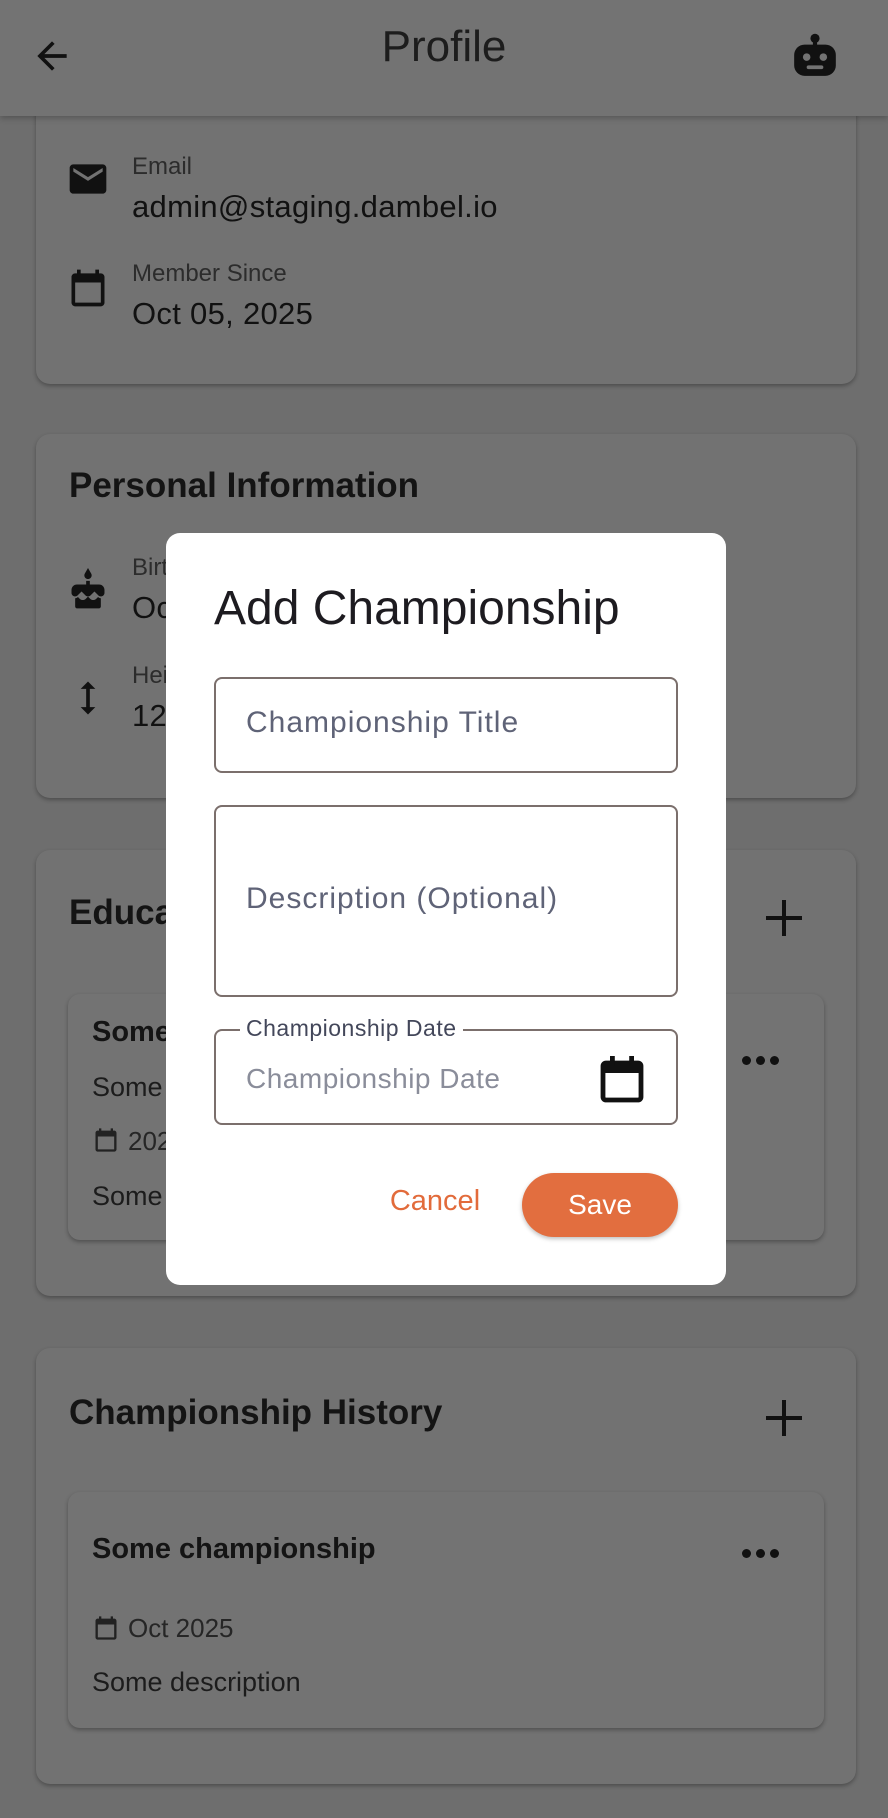  What do you see at coordinates (600, 1205) in the screenshot?
I see `save-button: Save` at bounding box center [600, 1205].